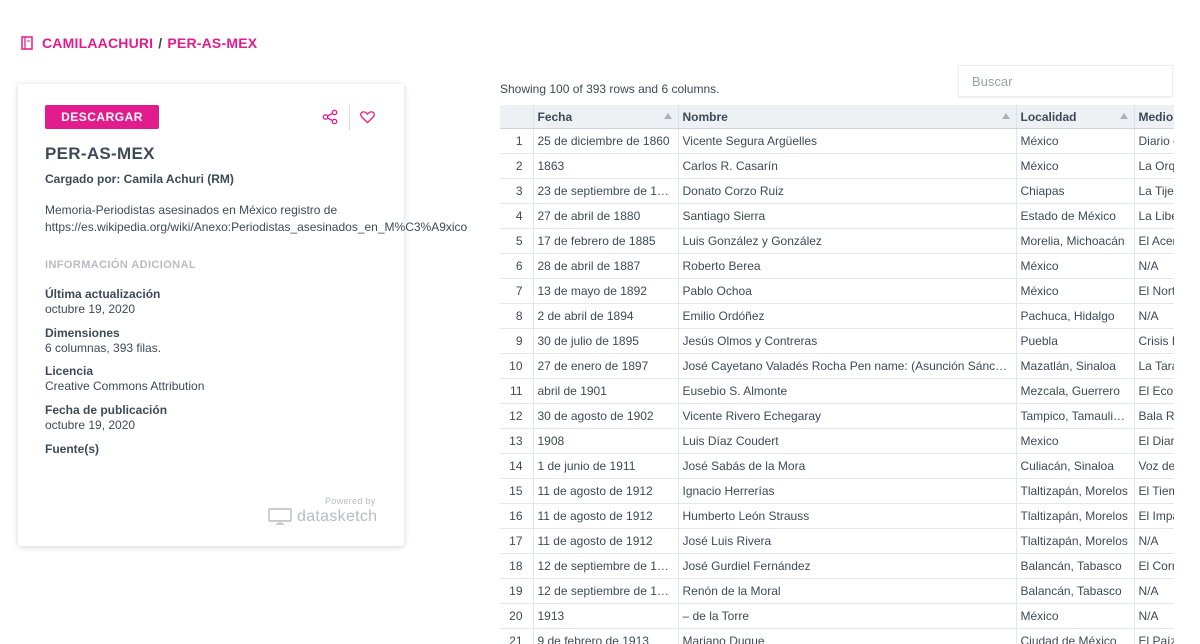 This screenshot has height=644, width=1200. What do you see at coordinates (847, 117) in the screenshot?
I see `col-header-nombre: Nombre` at bounding box center [847, 117].